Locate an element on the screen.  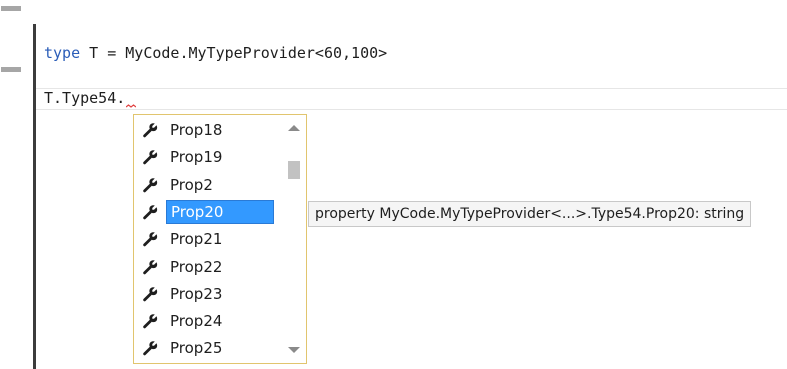
scroll-up-arrow-icon is located at coordinates (294, 128).